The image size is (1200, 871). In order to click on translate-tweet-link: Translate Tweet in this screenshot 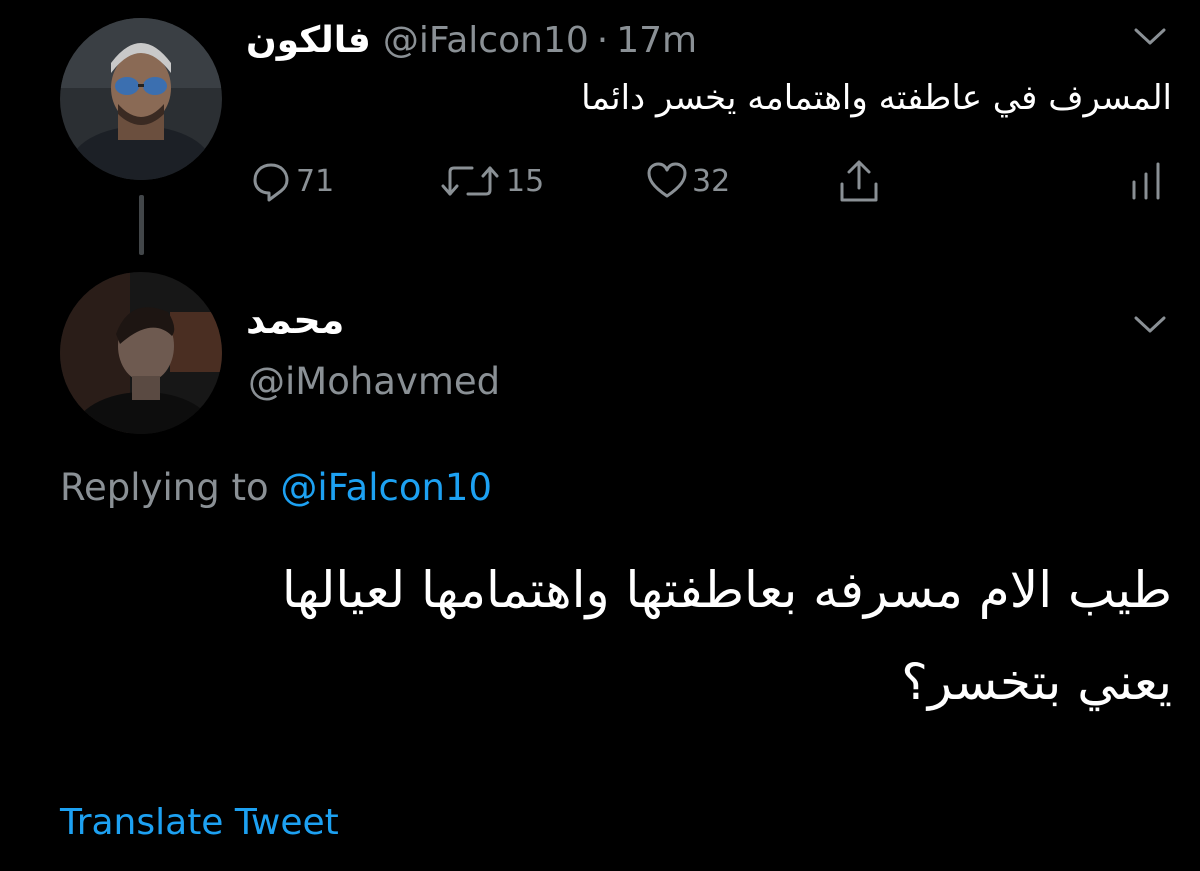, I will do `click(199, 822)`.